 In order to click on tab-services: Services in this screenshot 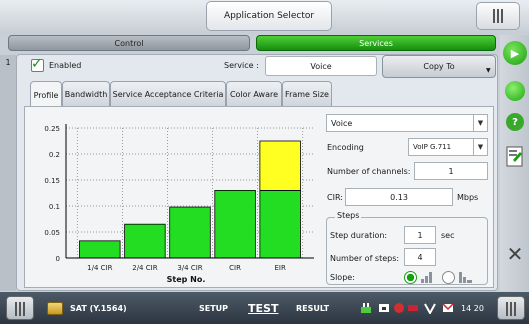, I will do `click(376, 43)`.